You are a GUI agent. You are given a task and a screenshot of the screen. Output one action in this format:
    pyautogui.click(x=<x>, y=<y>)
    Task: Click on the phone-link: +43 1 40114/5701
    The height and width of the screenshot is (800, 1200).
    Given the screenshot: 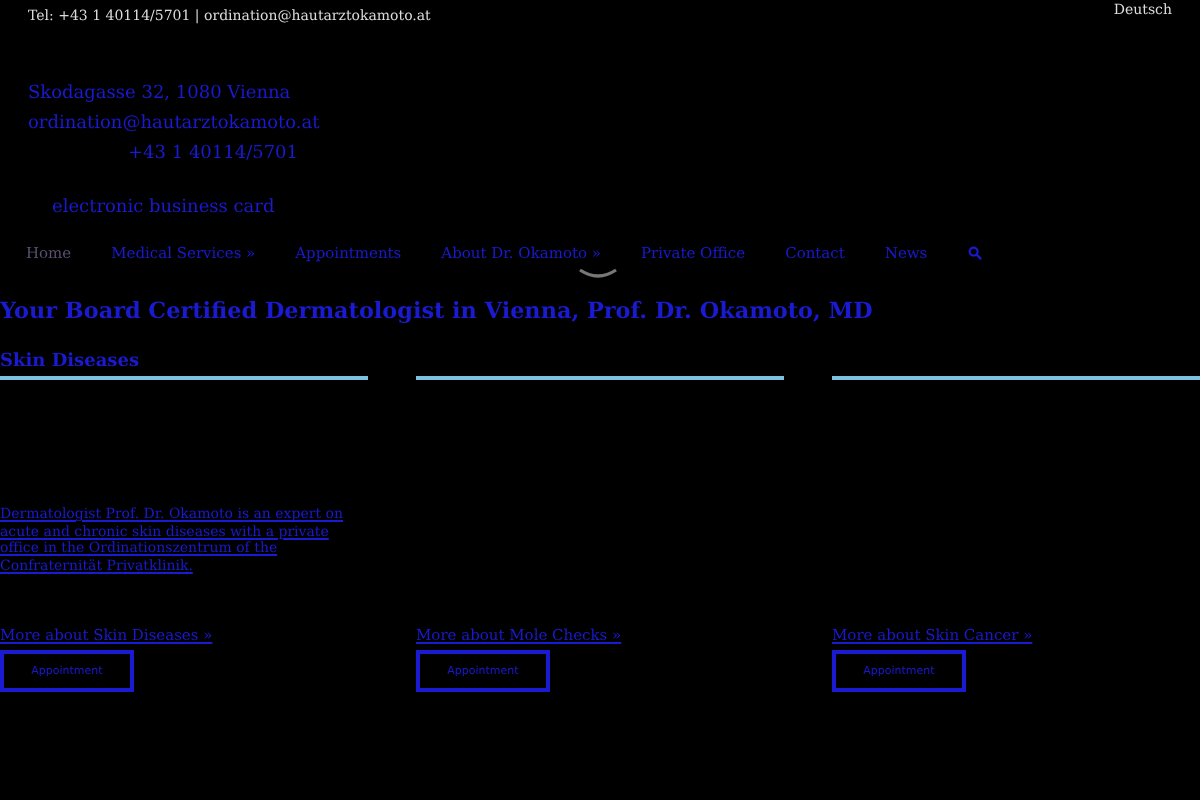 What is the action you would take?
    pyautogui.click(x=614, y=155)
    